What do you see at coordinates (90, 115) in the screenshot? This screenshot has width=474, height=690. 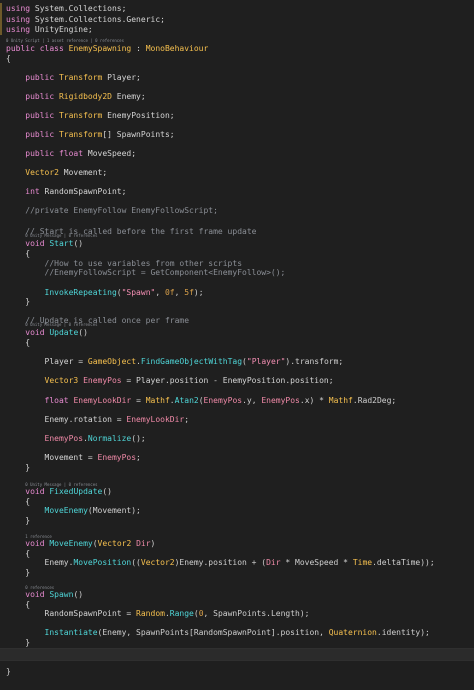 I see `code-text: public Transform EnemyPosition;` at bounding box center [90, 115].